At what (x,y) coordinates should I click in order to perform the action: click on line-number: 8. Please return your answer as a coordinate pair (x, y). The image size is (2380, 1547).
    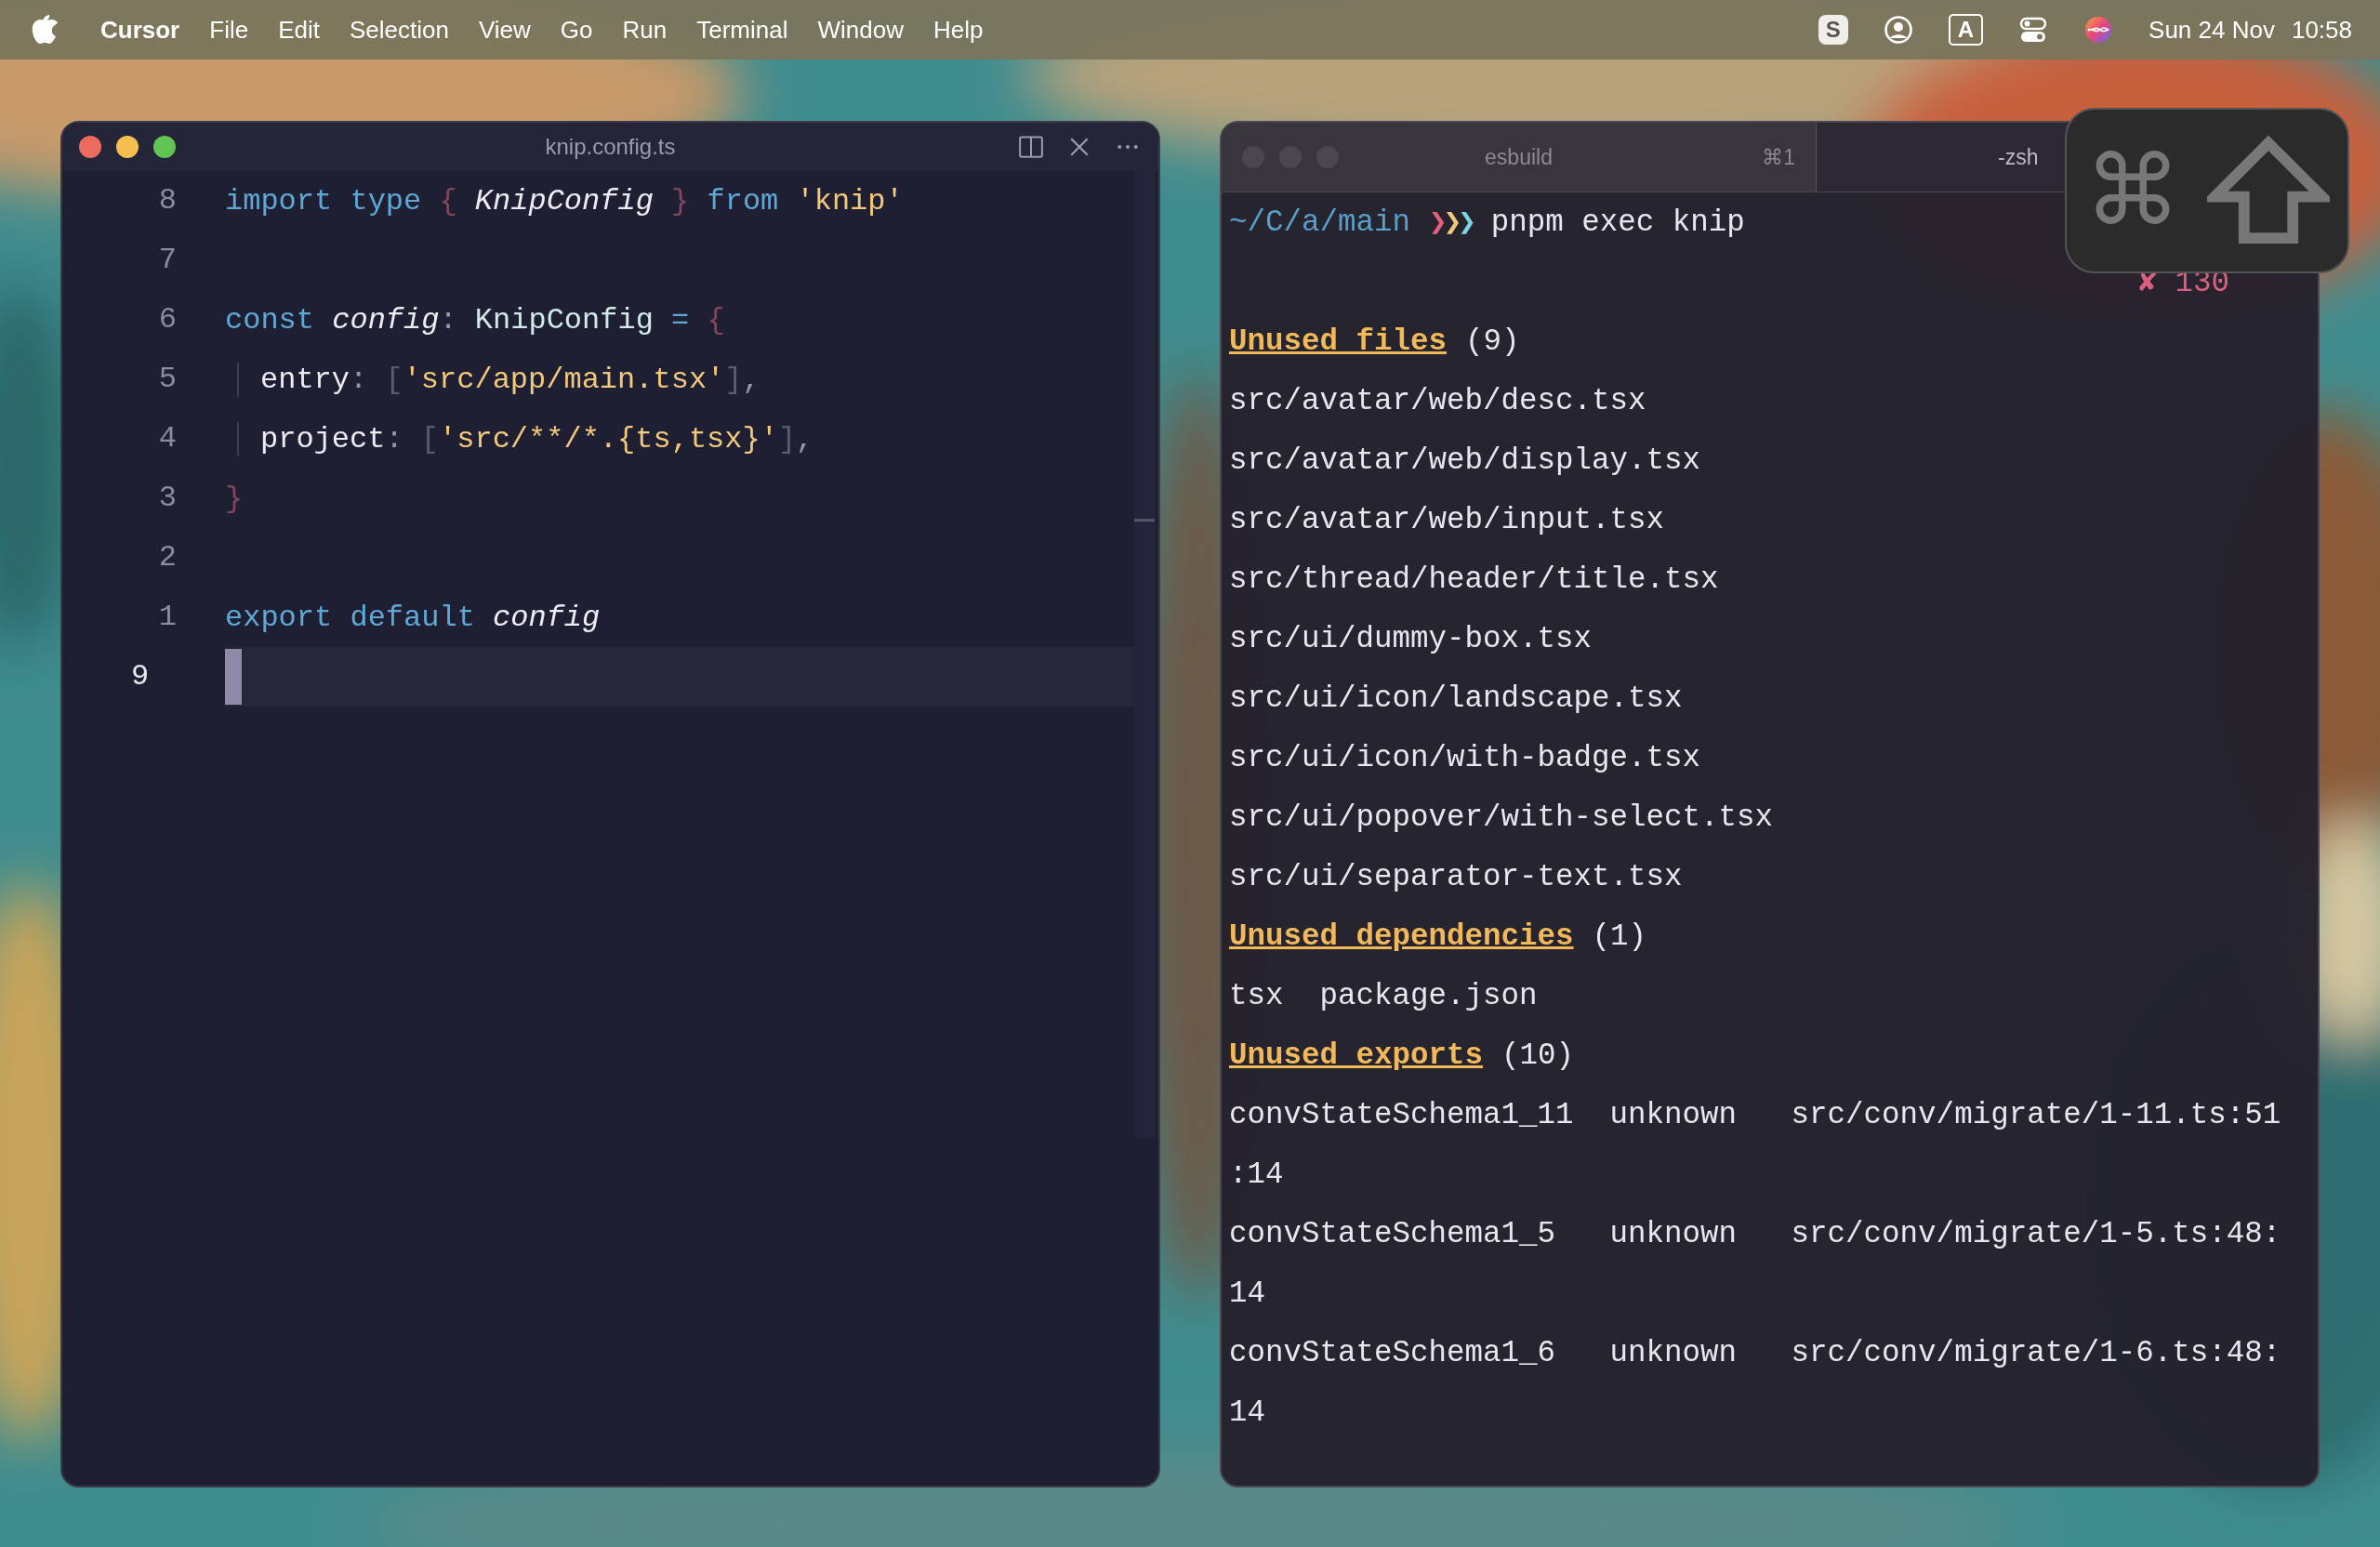
    Looking at the image, I should click on (167, 200).